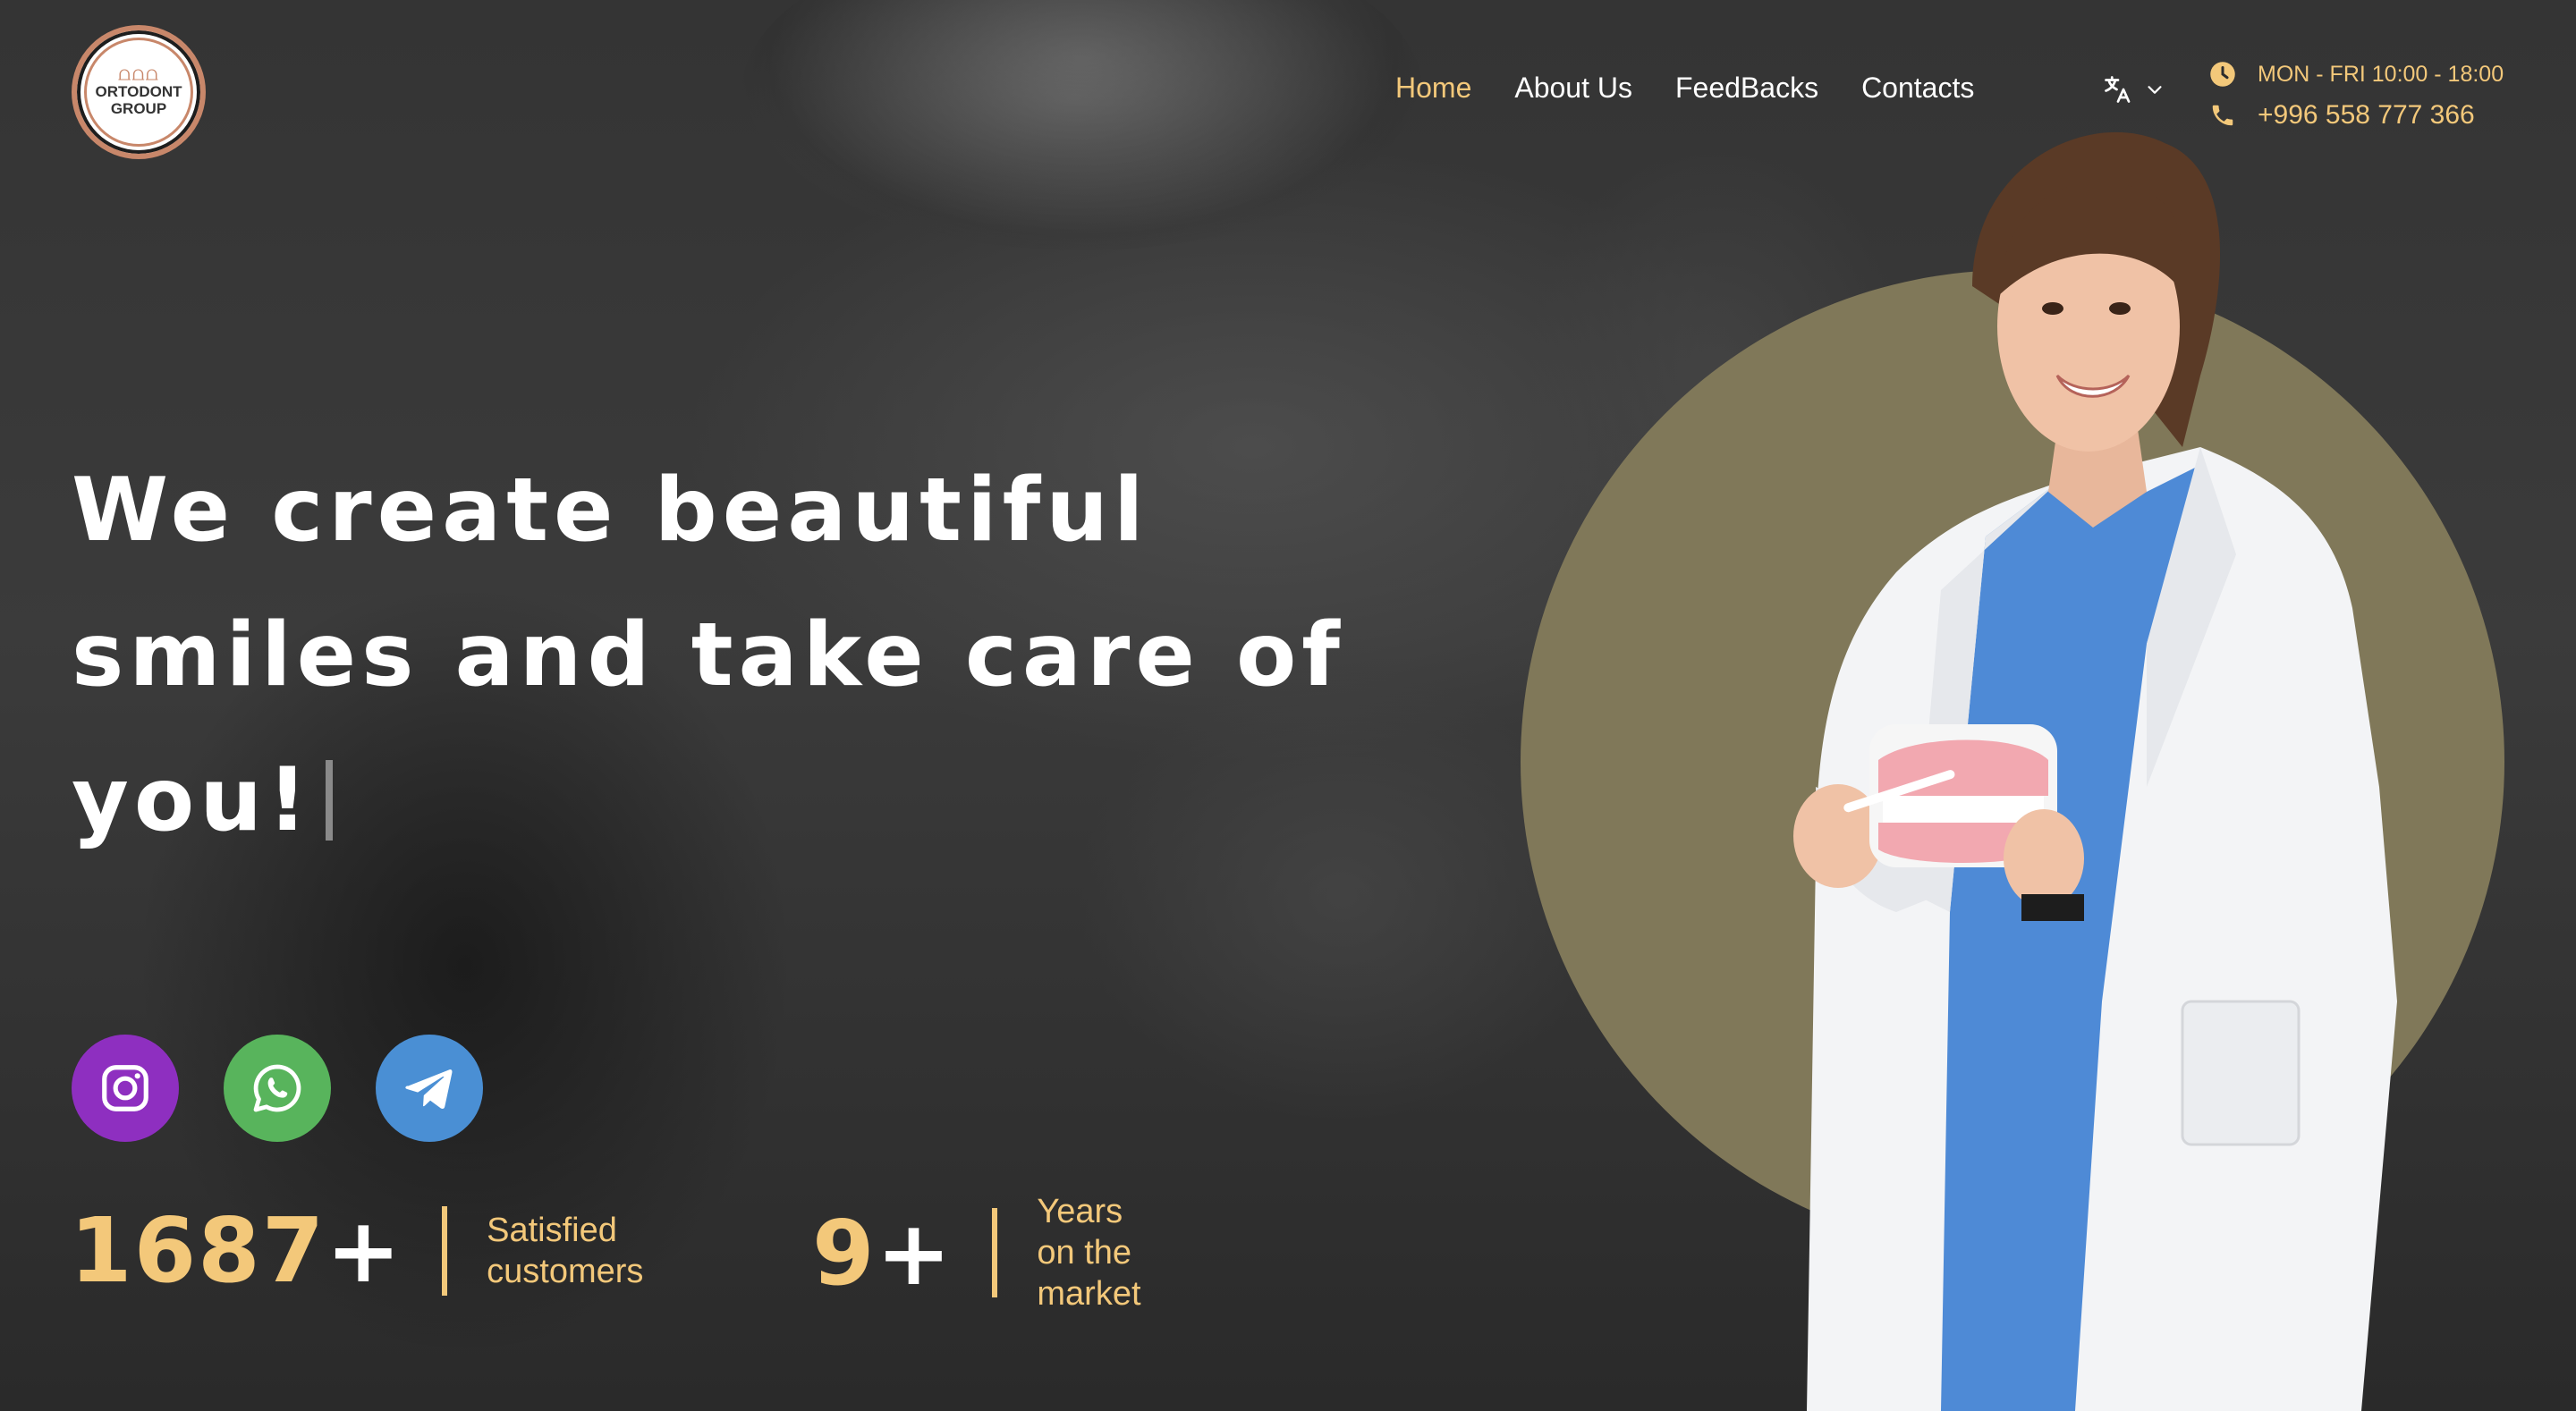 This screenshot has width=2576, height=1411. I want to click on instagram-button, so click(125, 1088).